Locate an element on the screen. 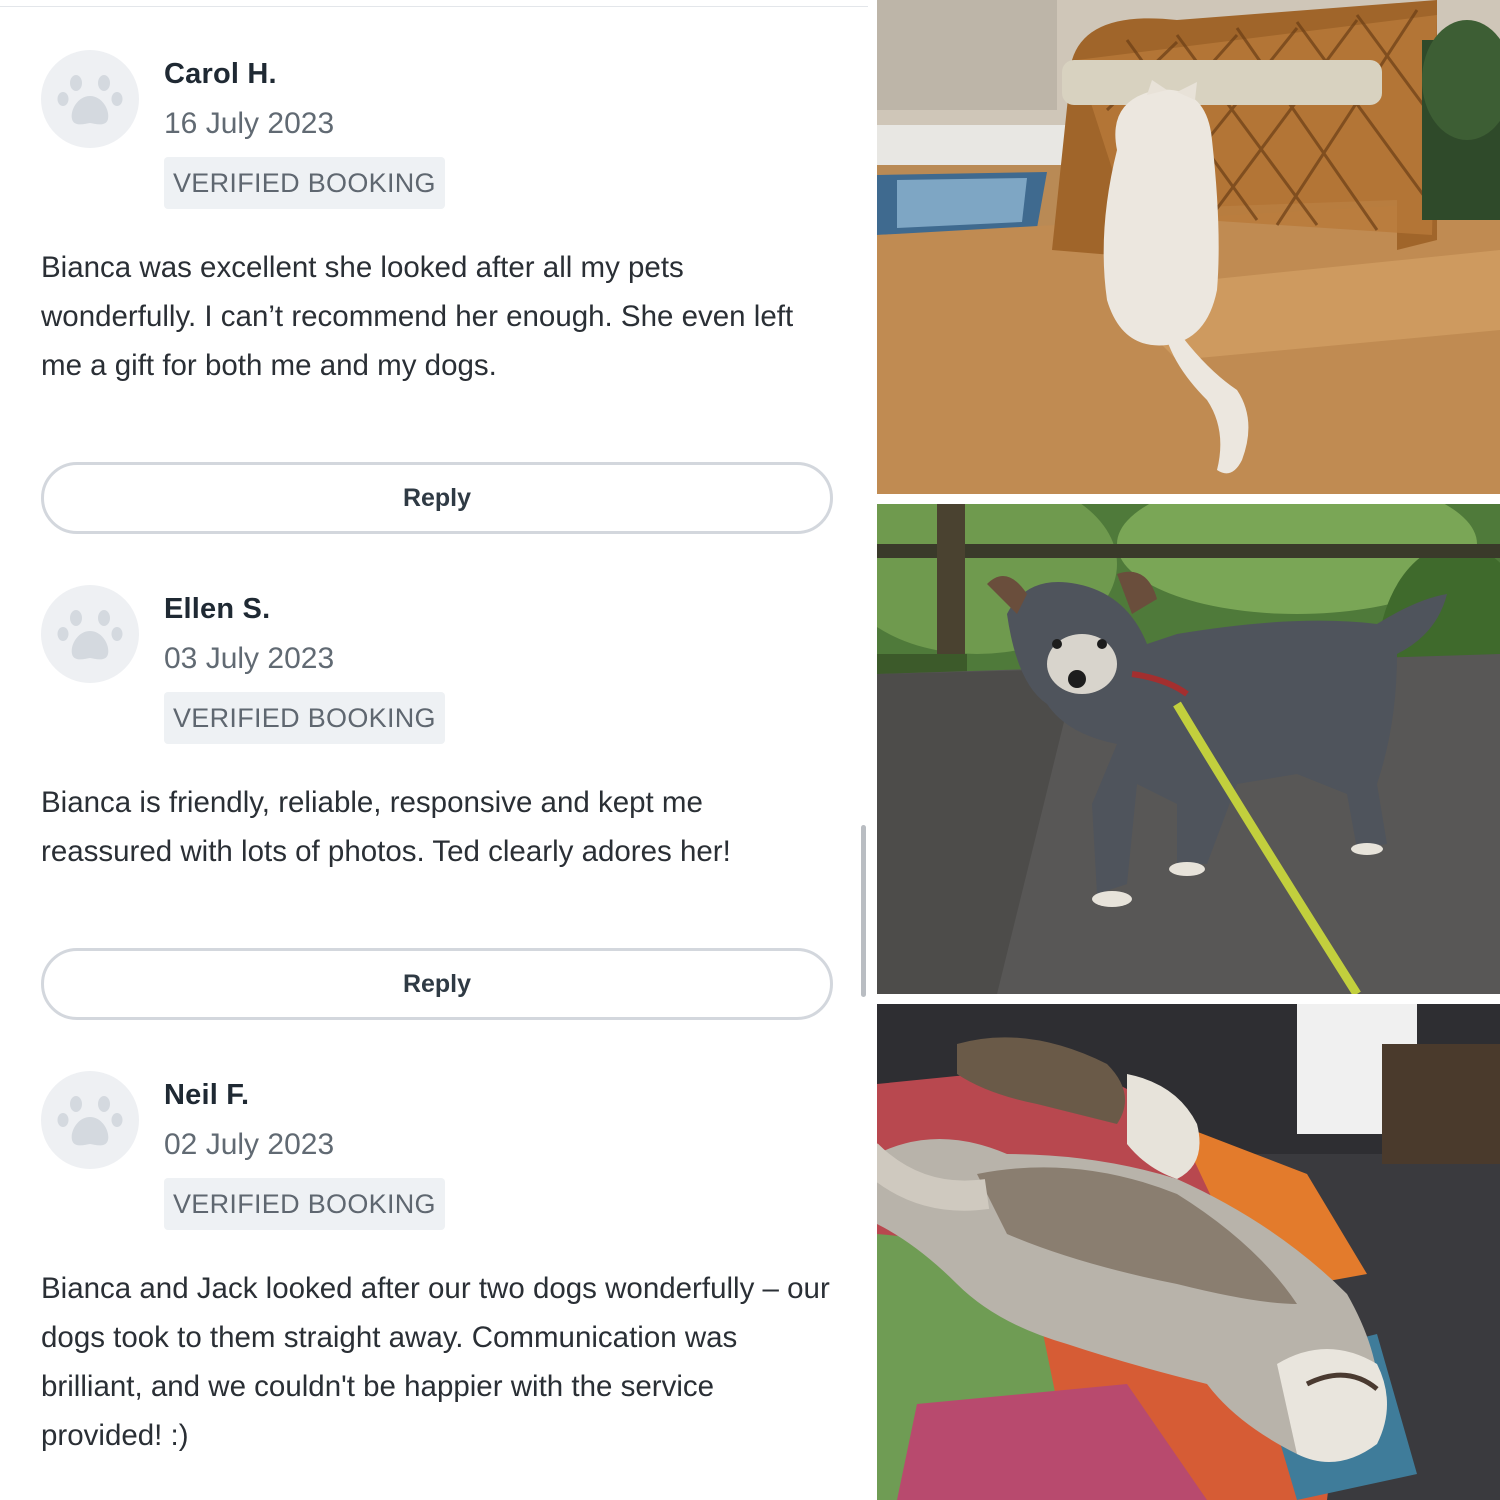  huskies-photo is located at coordinates (1188, 1252).